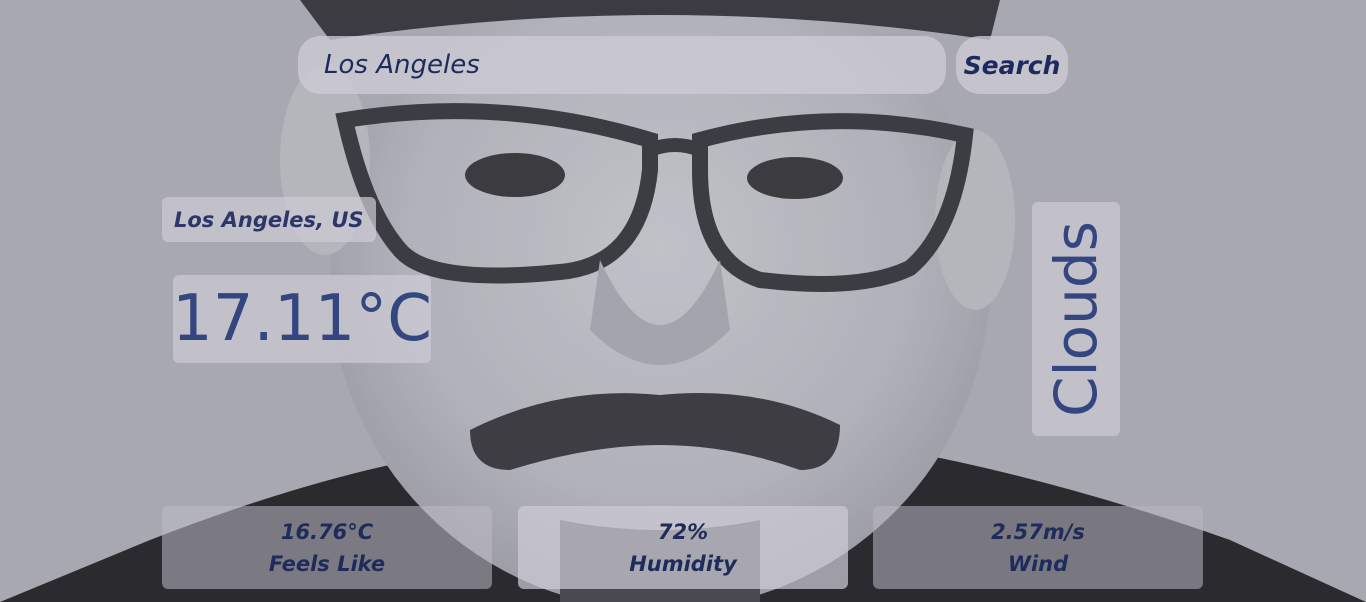 This screenshot has width=1366, height=602. Describe the element at coordinates (1038, 531) in the screenshot. I see `wind-value: 2.57m/s` at that location.